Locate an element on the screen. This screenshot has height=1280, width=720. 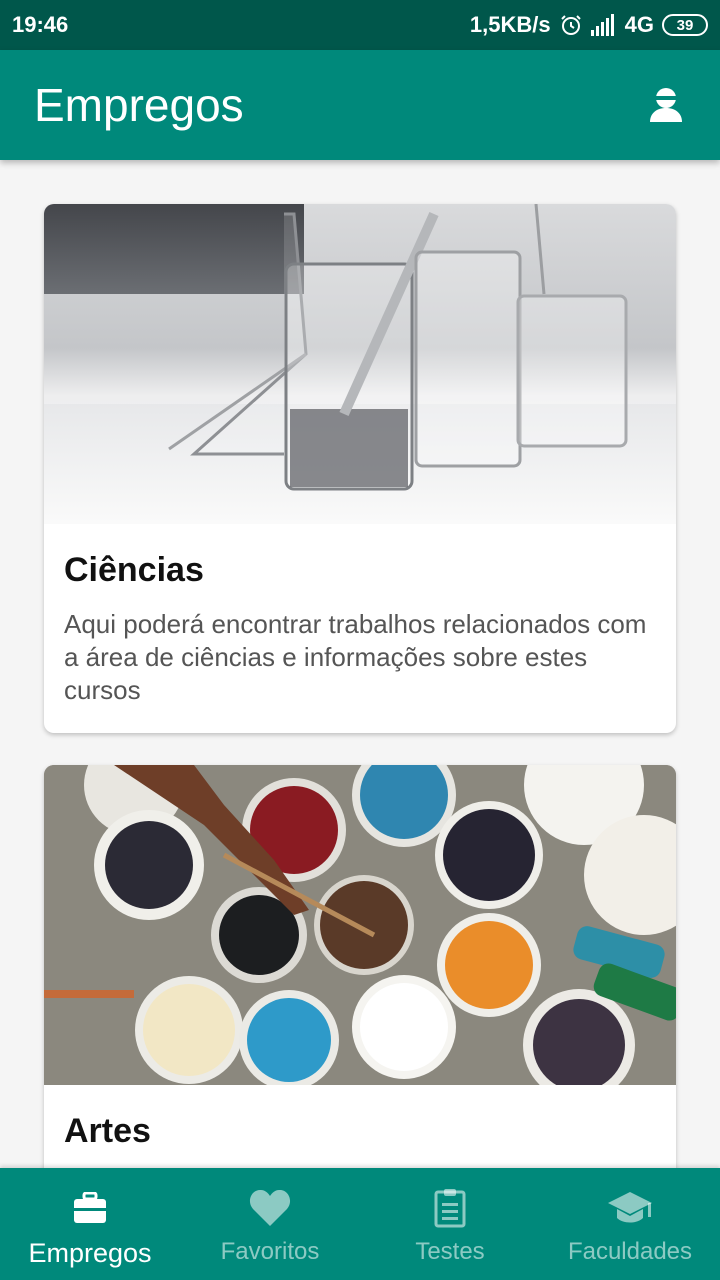
graduation-cap-icon is located at coordinates (630, 1208).